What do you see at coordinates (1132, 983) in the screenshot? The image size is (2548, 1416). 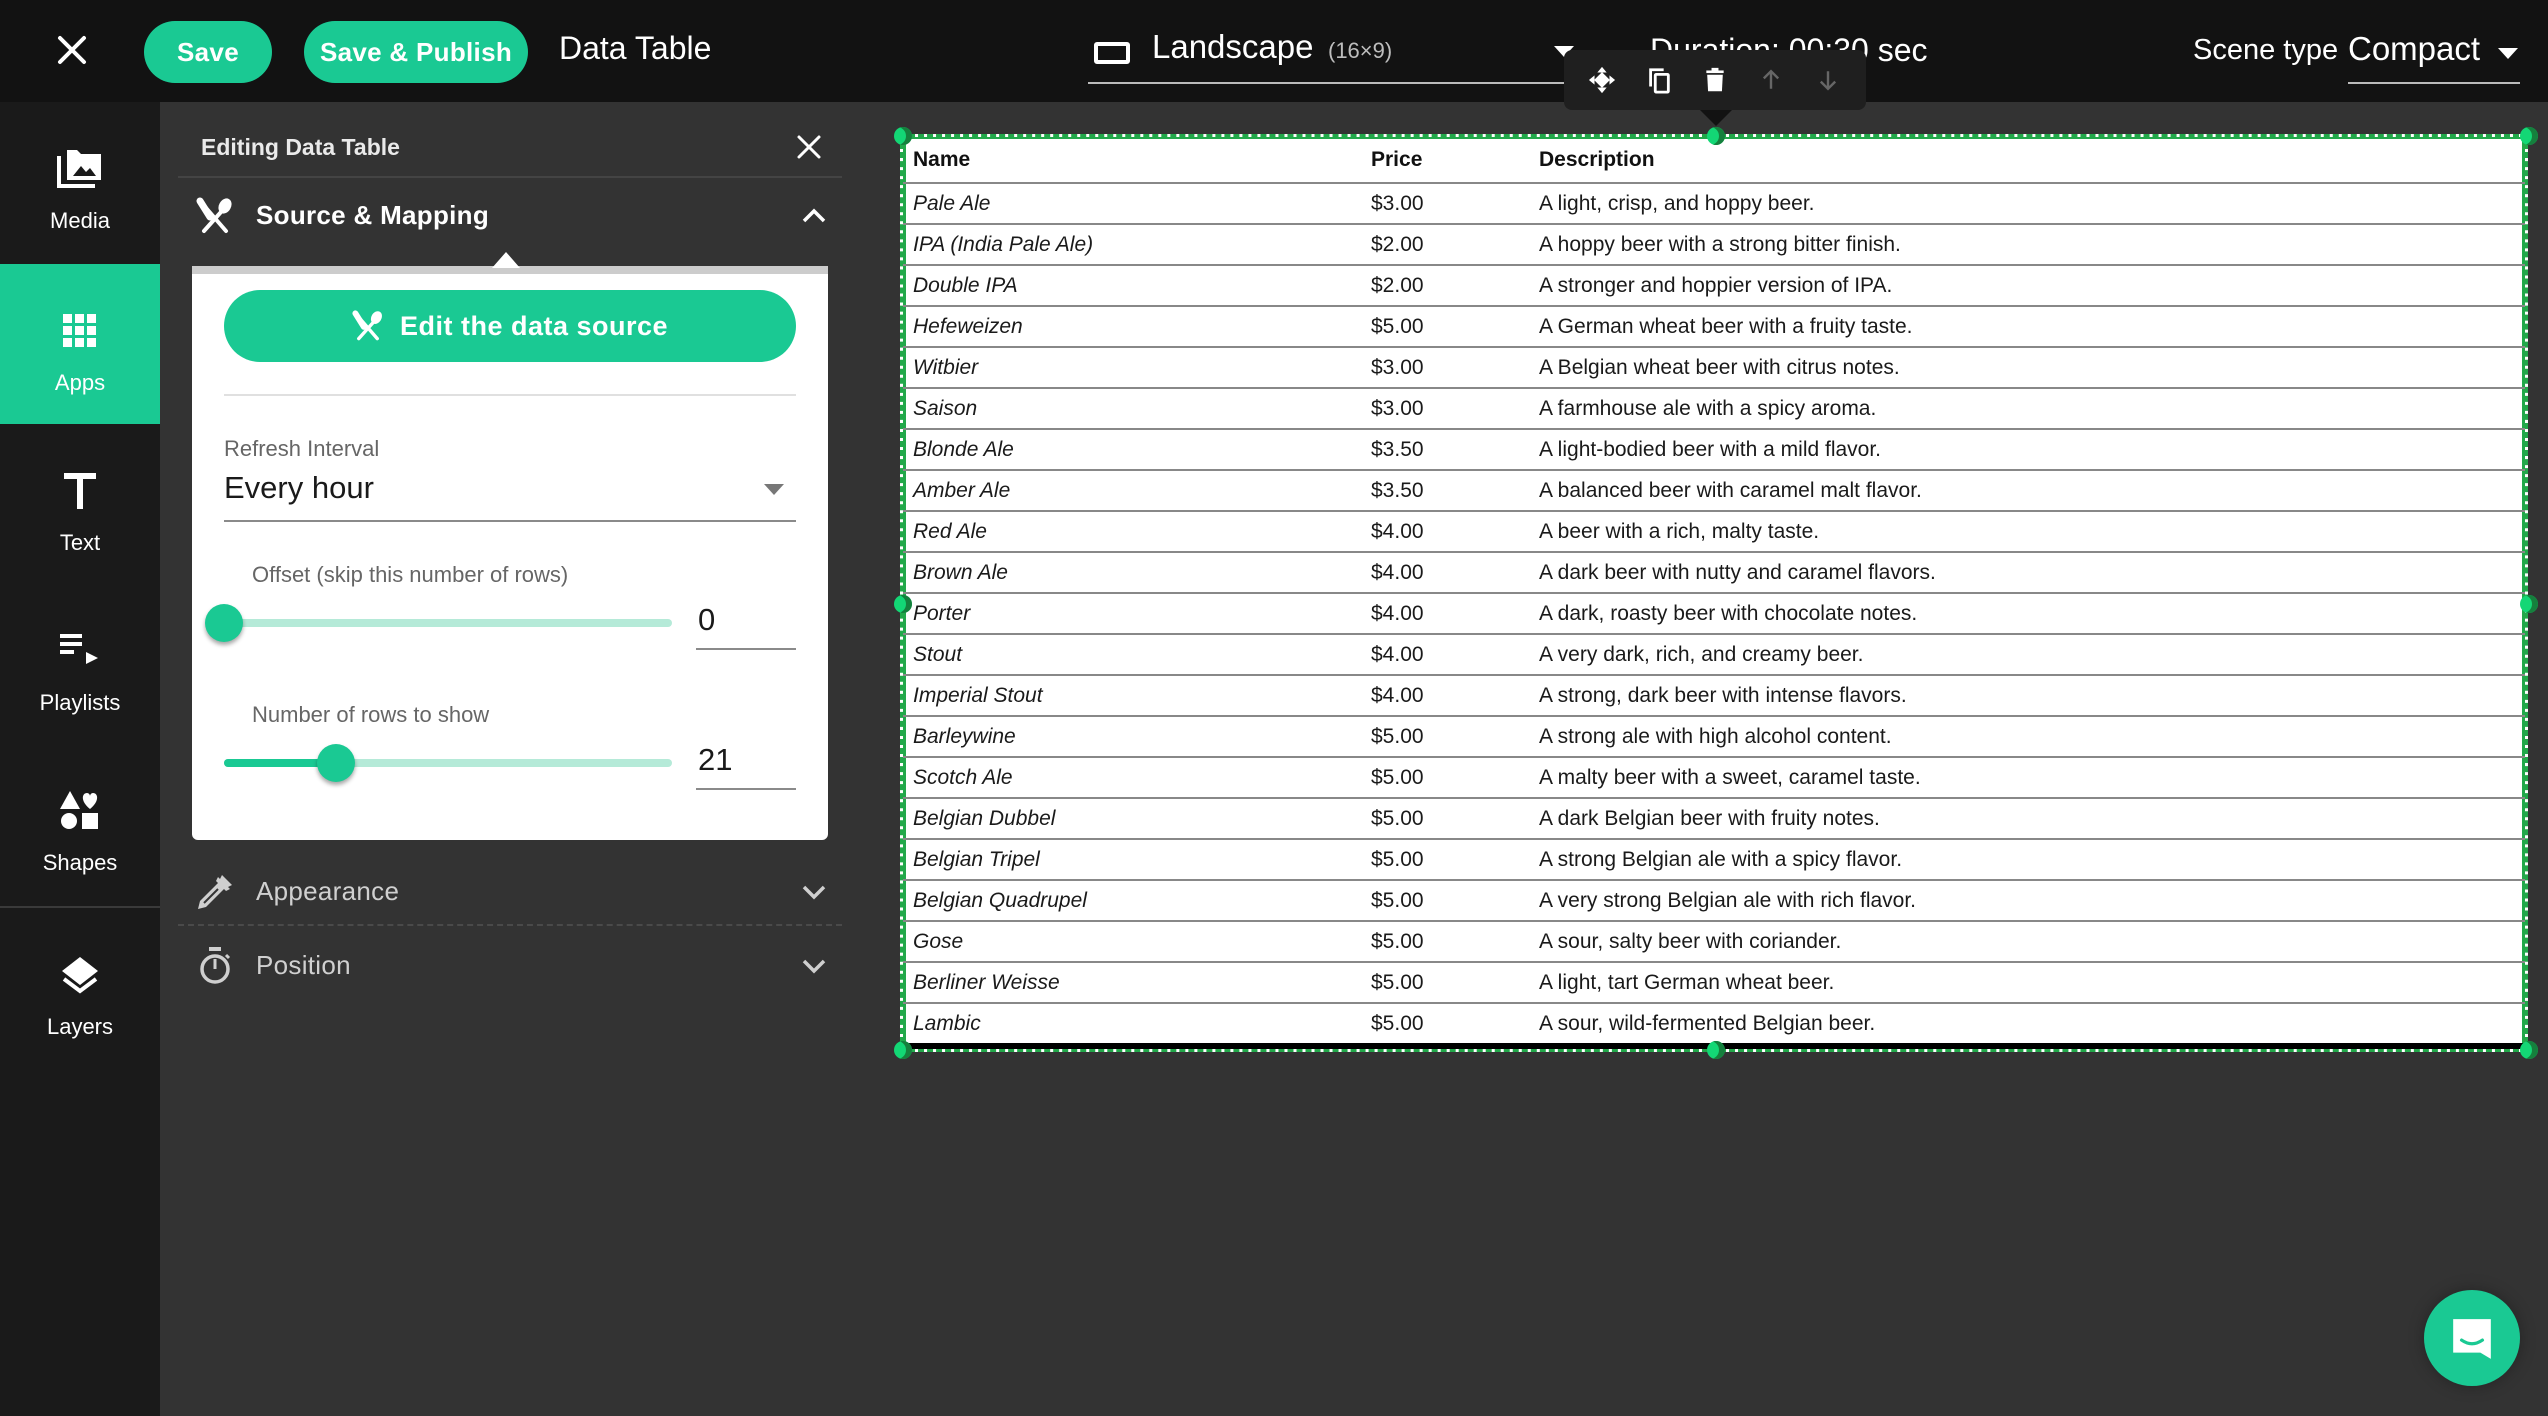 I see `cell-name: Berliner Weisse` at bounding box center [1132, 983].